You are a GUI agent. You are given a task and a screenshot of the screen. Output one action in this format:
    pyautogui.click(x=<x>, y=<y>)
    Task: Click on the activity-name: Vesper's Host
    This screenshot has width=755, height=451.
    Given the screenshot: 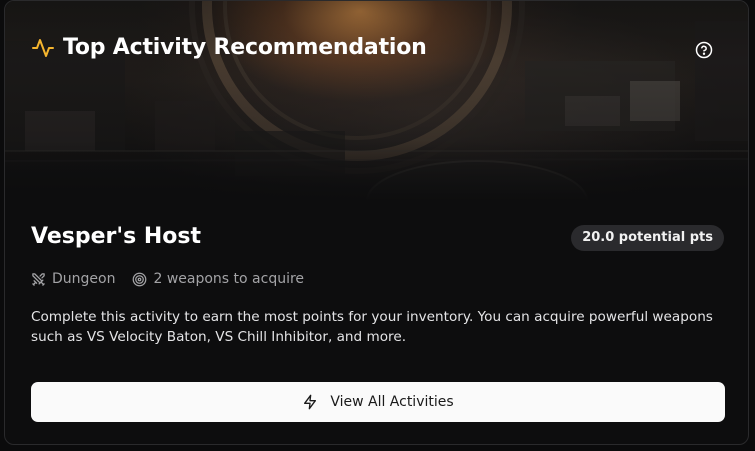 What is the action you would take?
    pyautogui.click(x=116, y=236)
    